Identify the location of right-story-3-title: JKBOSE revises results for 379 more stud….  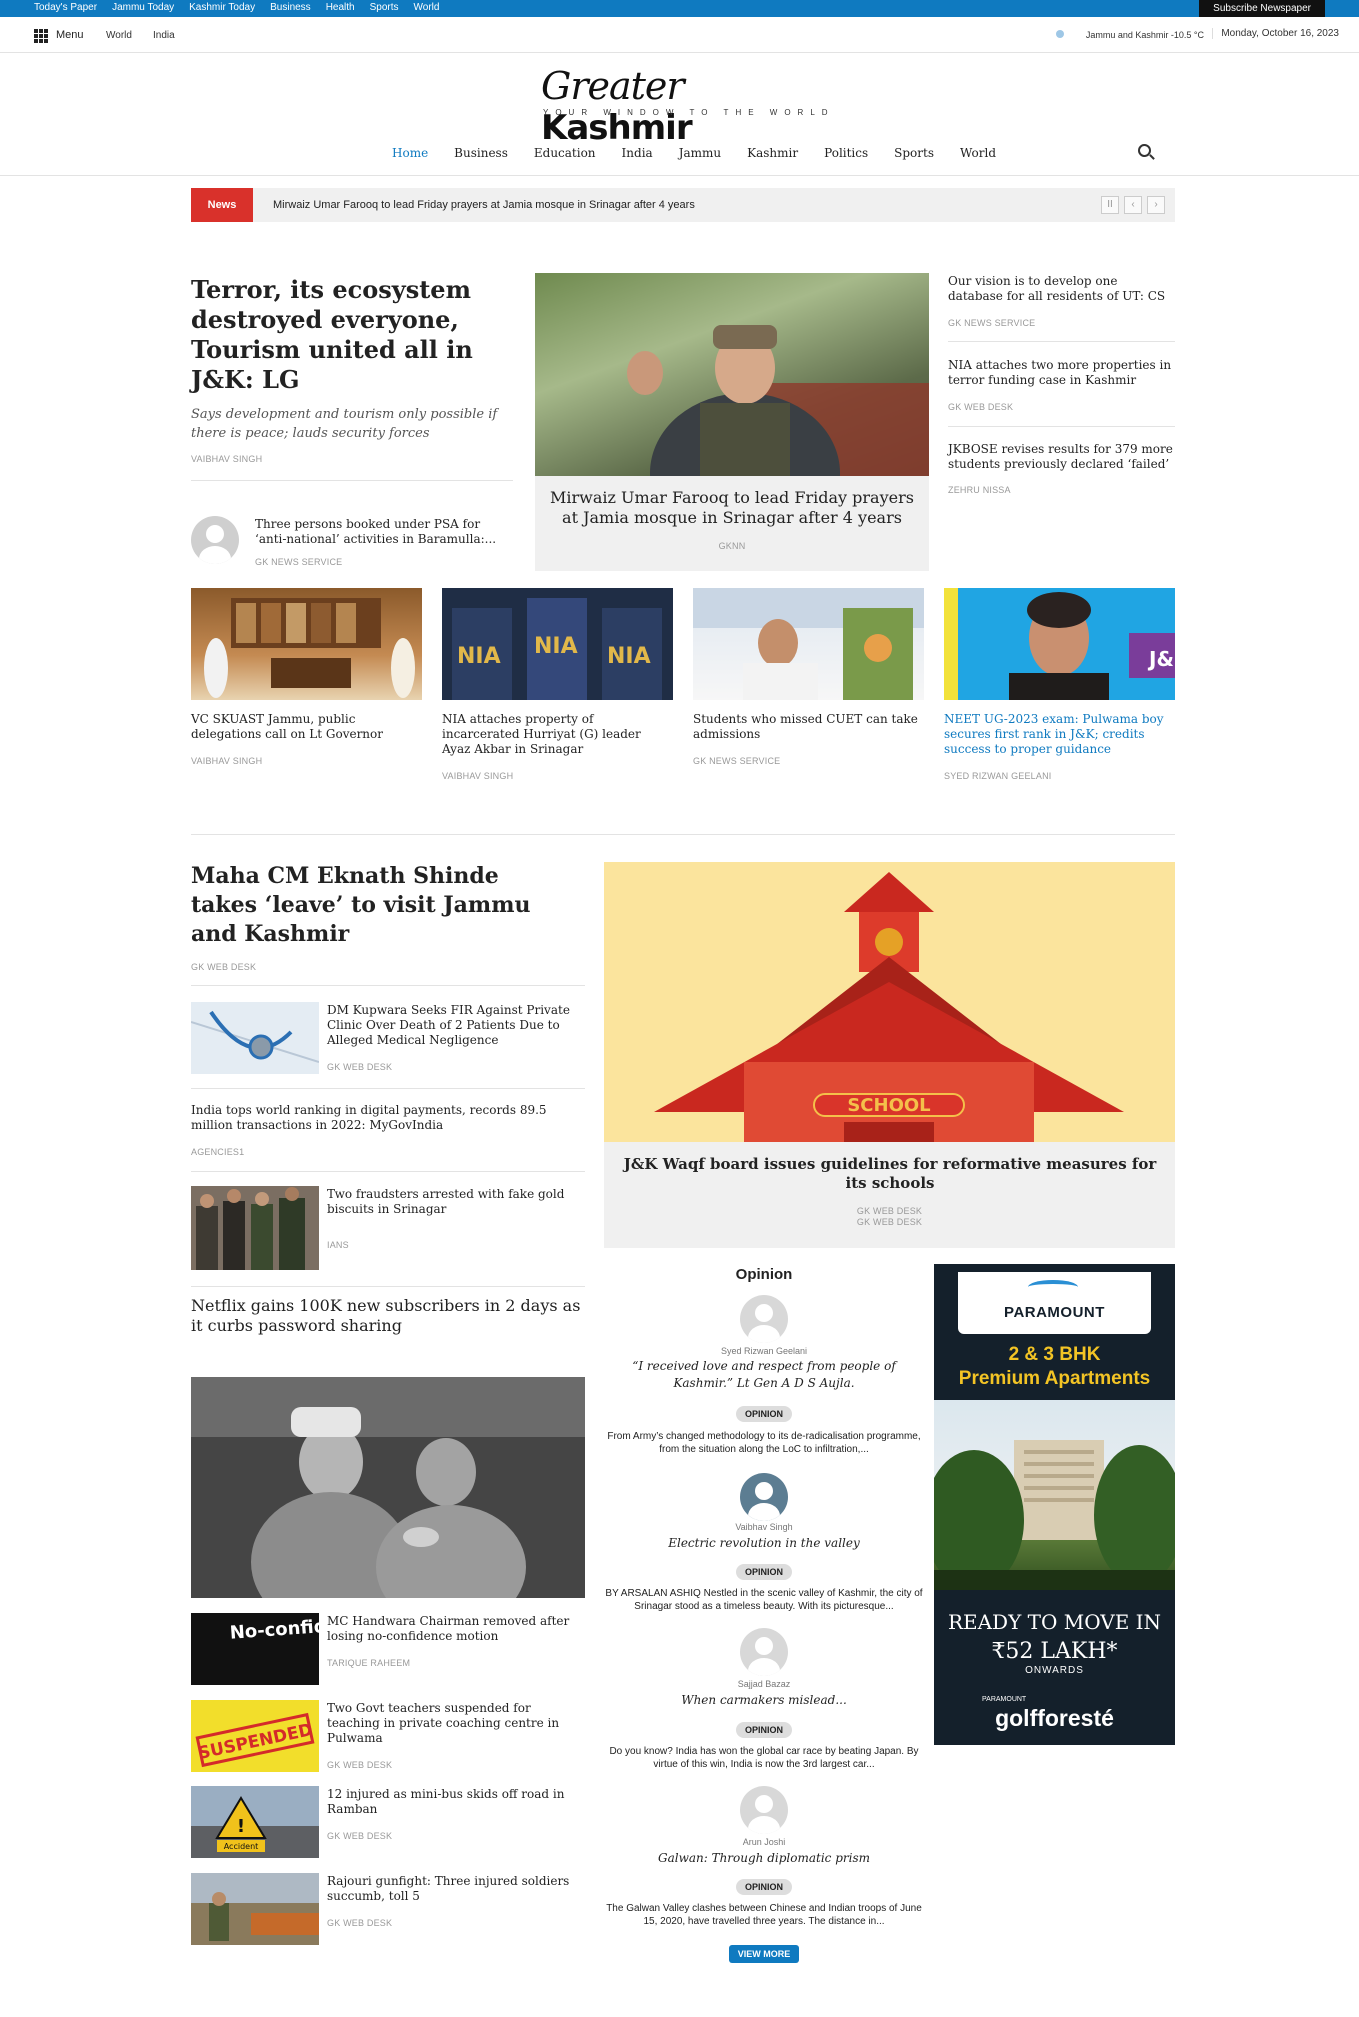
(1062, 457).